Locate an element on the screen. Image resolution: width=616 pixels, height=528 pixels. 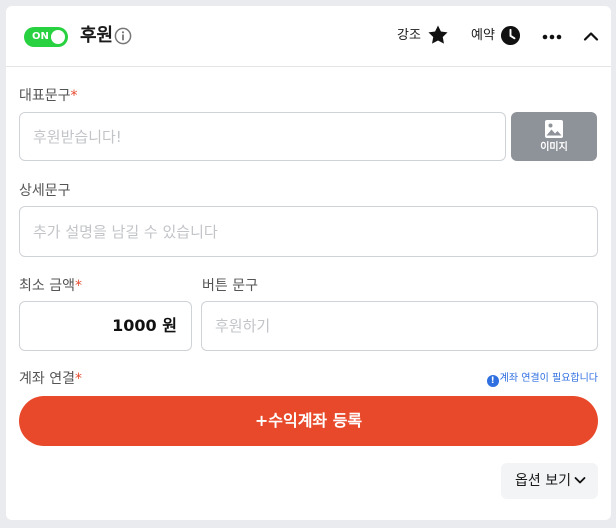
account-required-hint: ! 계좌 연결이 필요합니다 is located at coordinates (542, 379).